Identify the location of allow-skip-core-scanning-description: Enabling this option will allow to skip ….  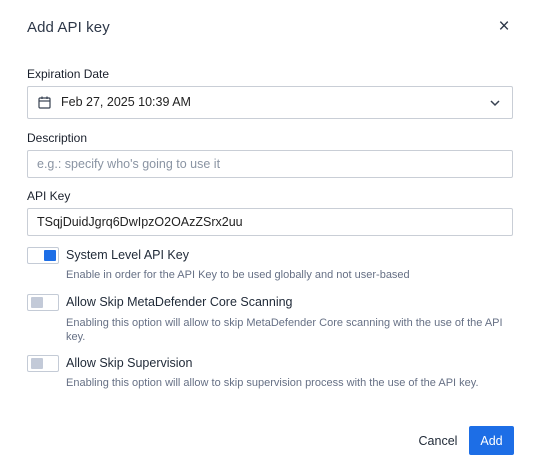
(284, 330).